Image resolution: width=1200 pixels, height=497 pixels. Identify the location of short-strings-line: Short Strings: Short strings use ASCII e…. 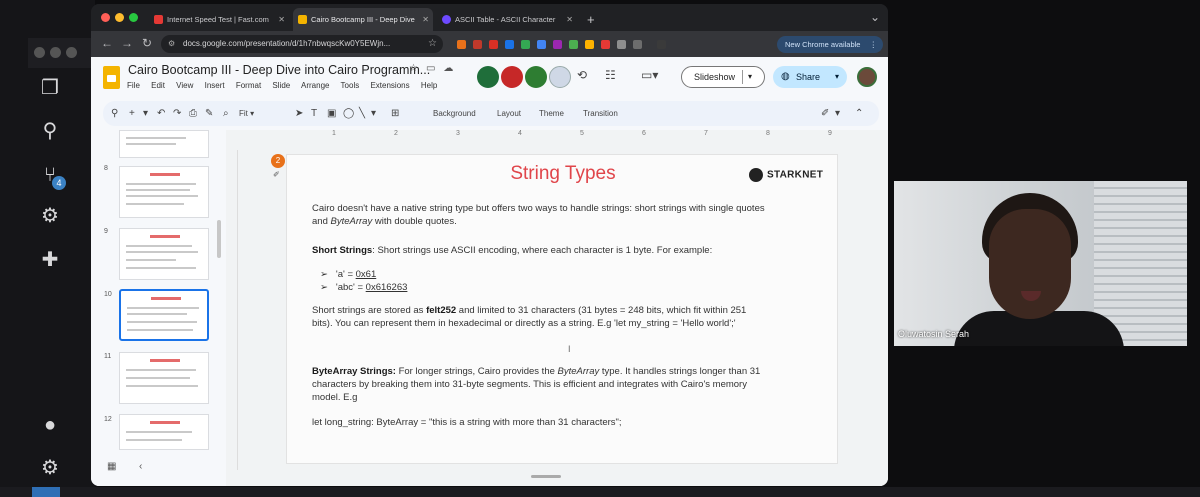
(512, 250).